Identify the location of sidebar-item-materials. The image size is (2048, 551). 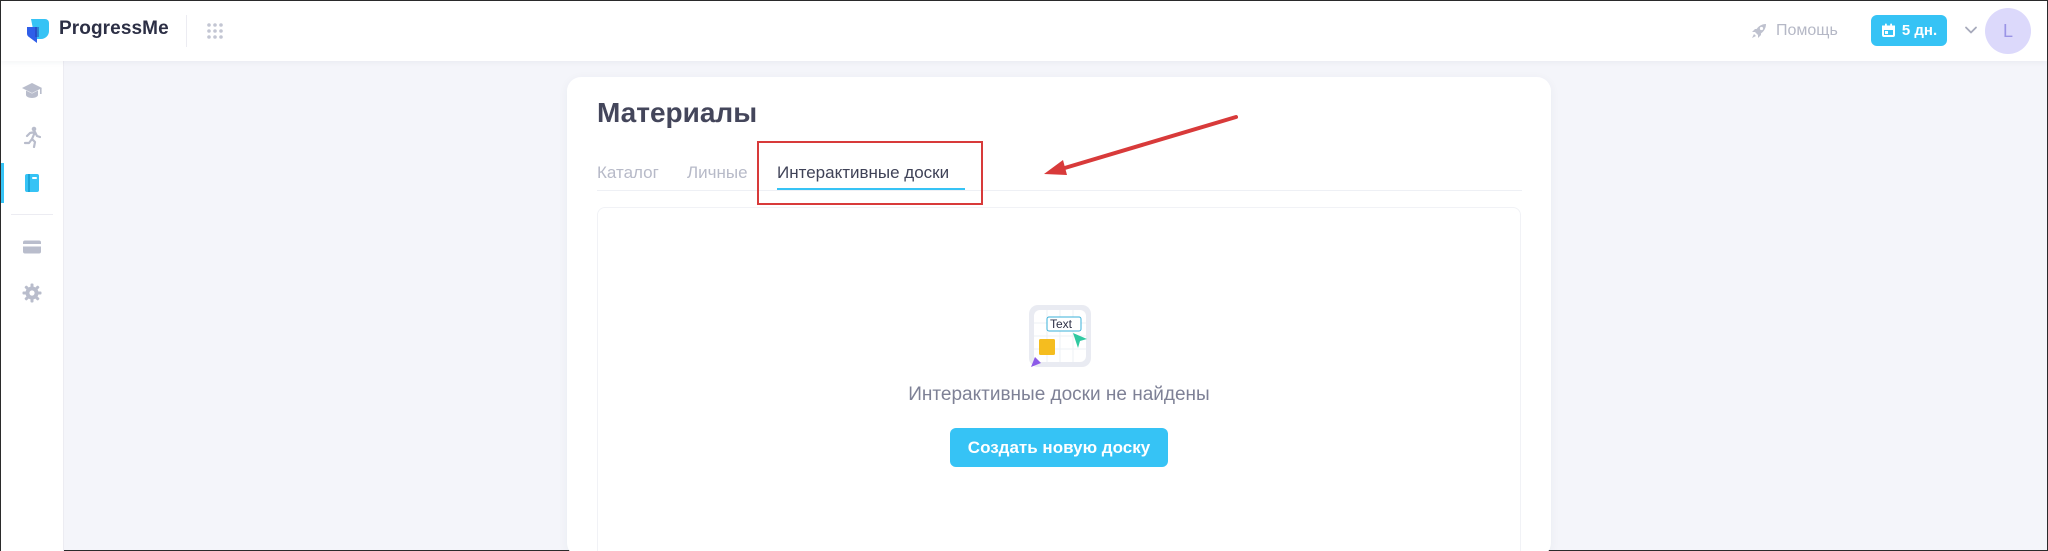
(32, 183).